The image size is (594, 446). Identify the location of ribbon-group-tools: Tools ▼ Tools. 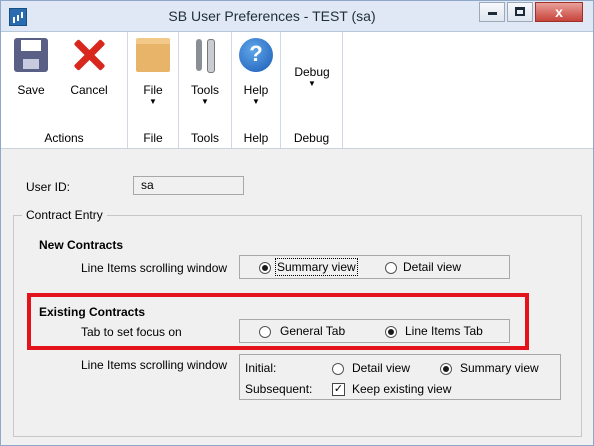
(205, 90).